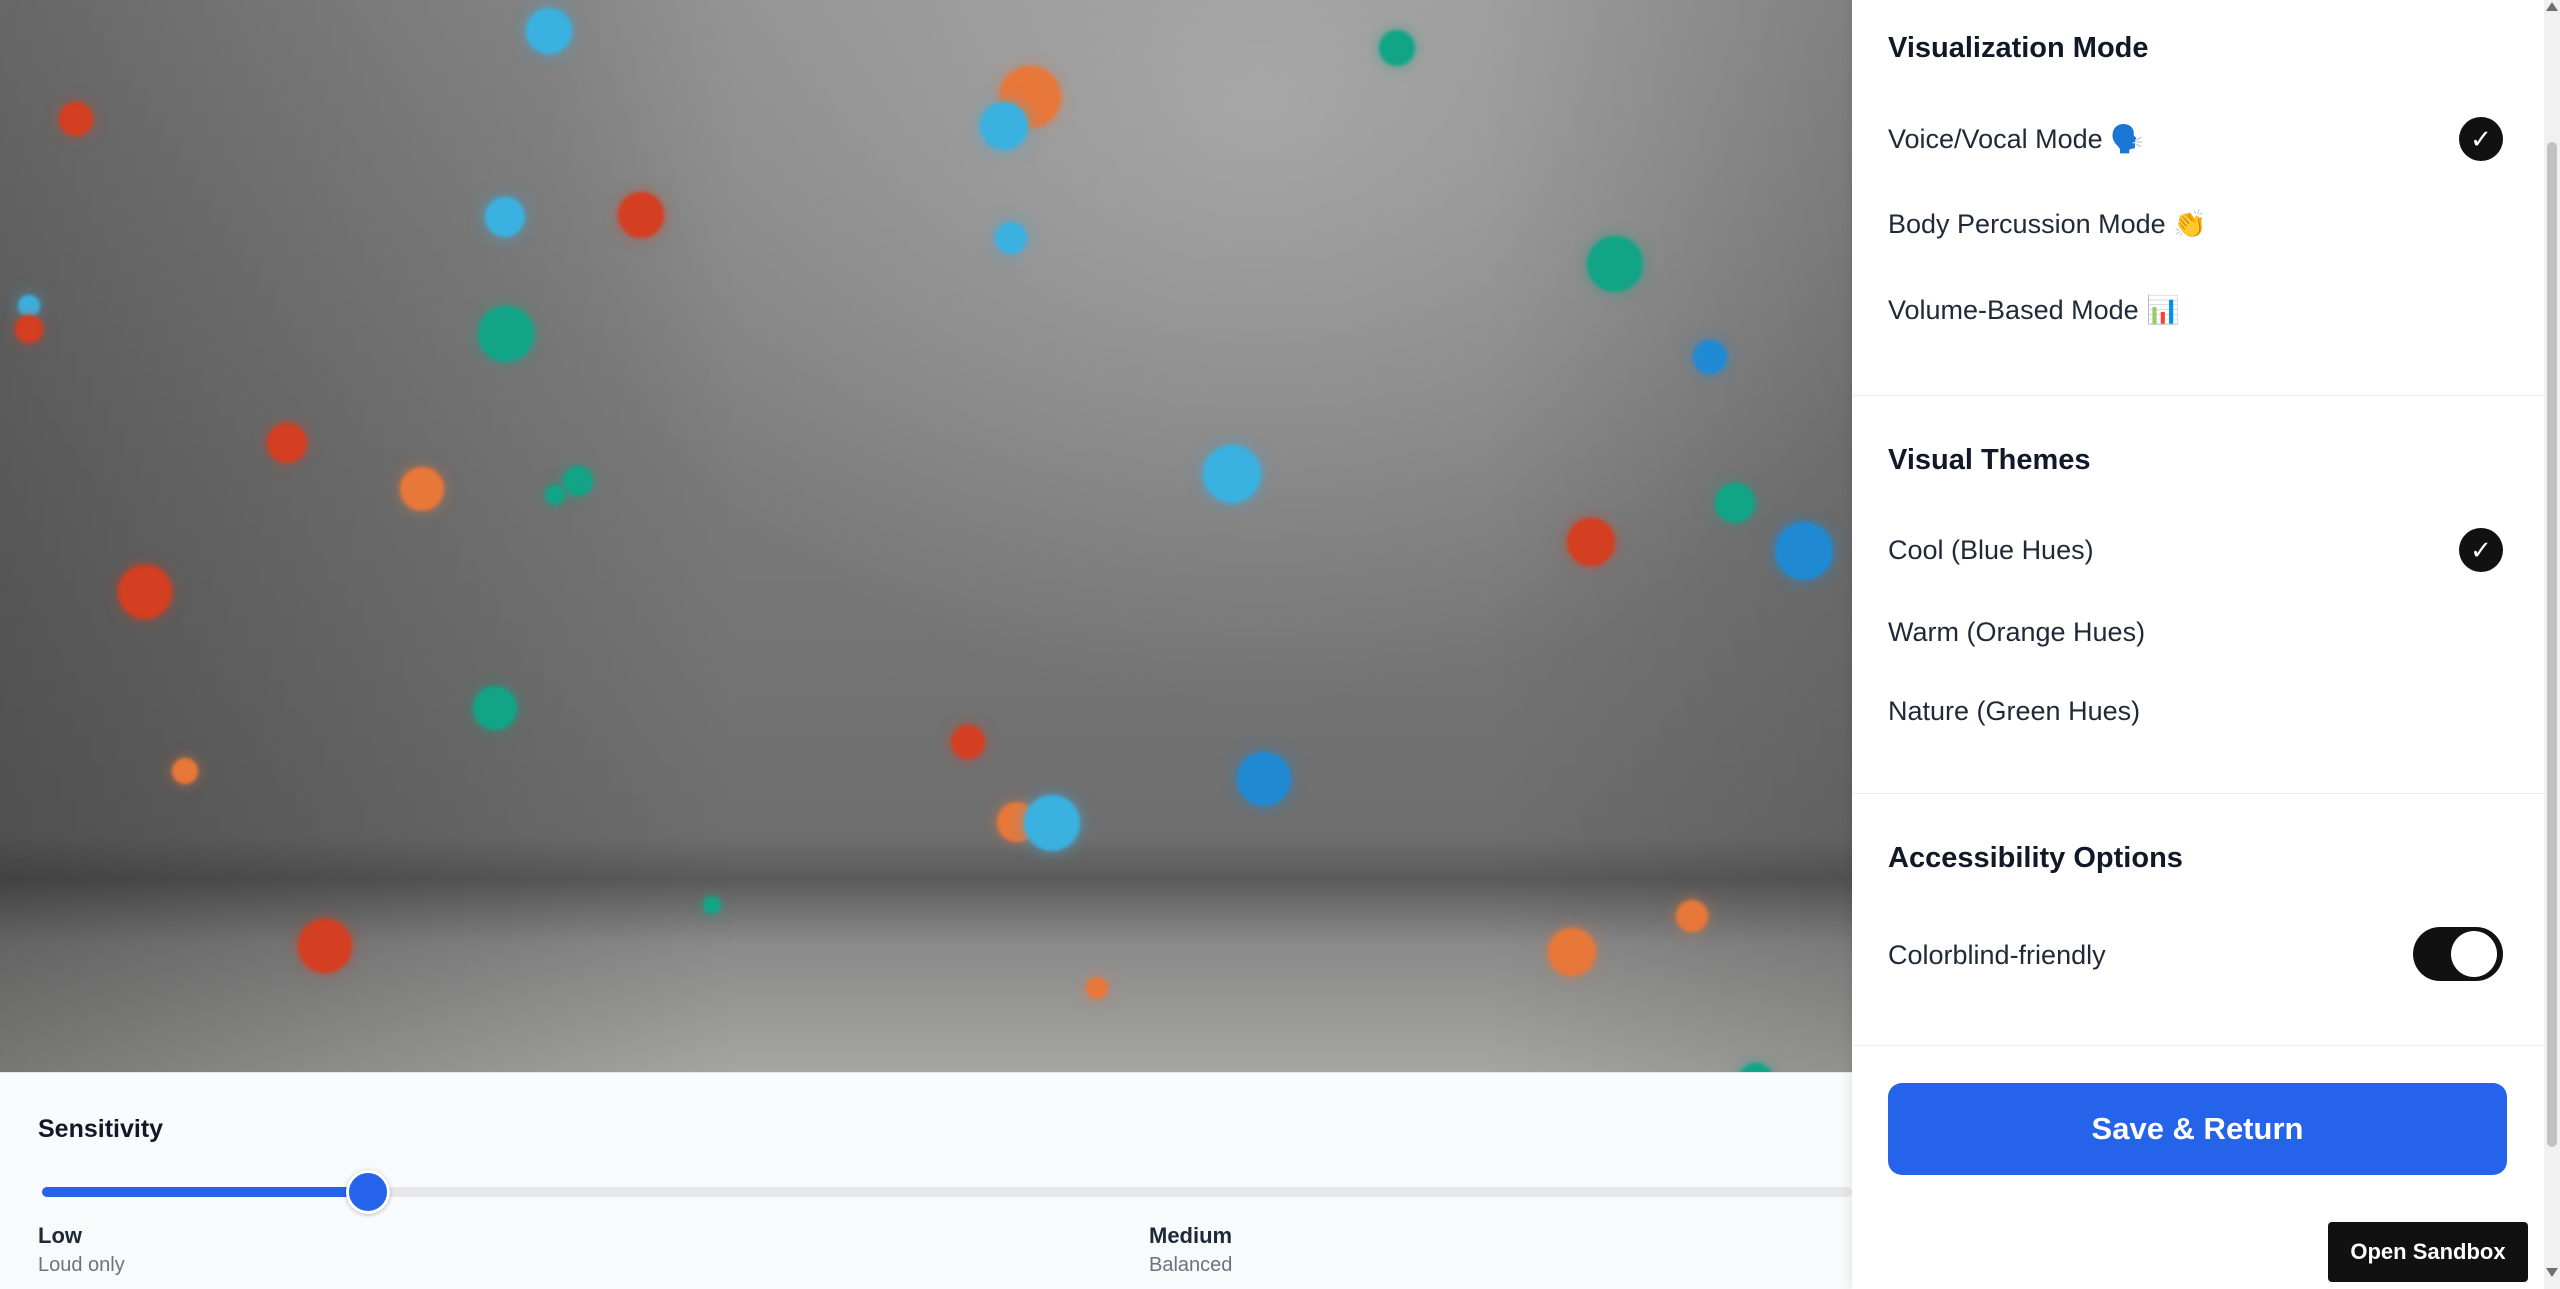  Describe the element at coordinates (2552, 1272) in the screenshot. I see `scroll-down-arrow-icon` at that location.